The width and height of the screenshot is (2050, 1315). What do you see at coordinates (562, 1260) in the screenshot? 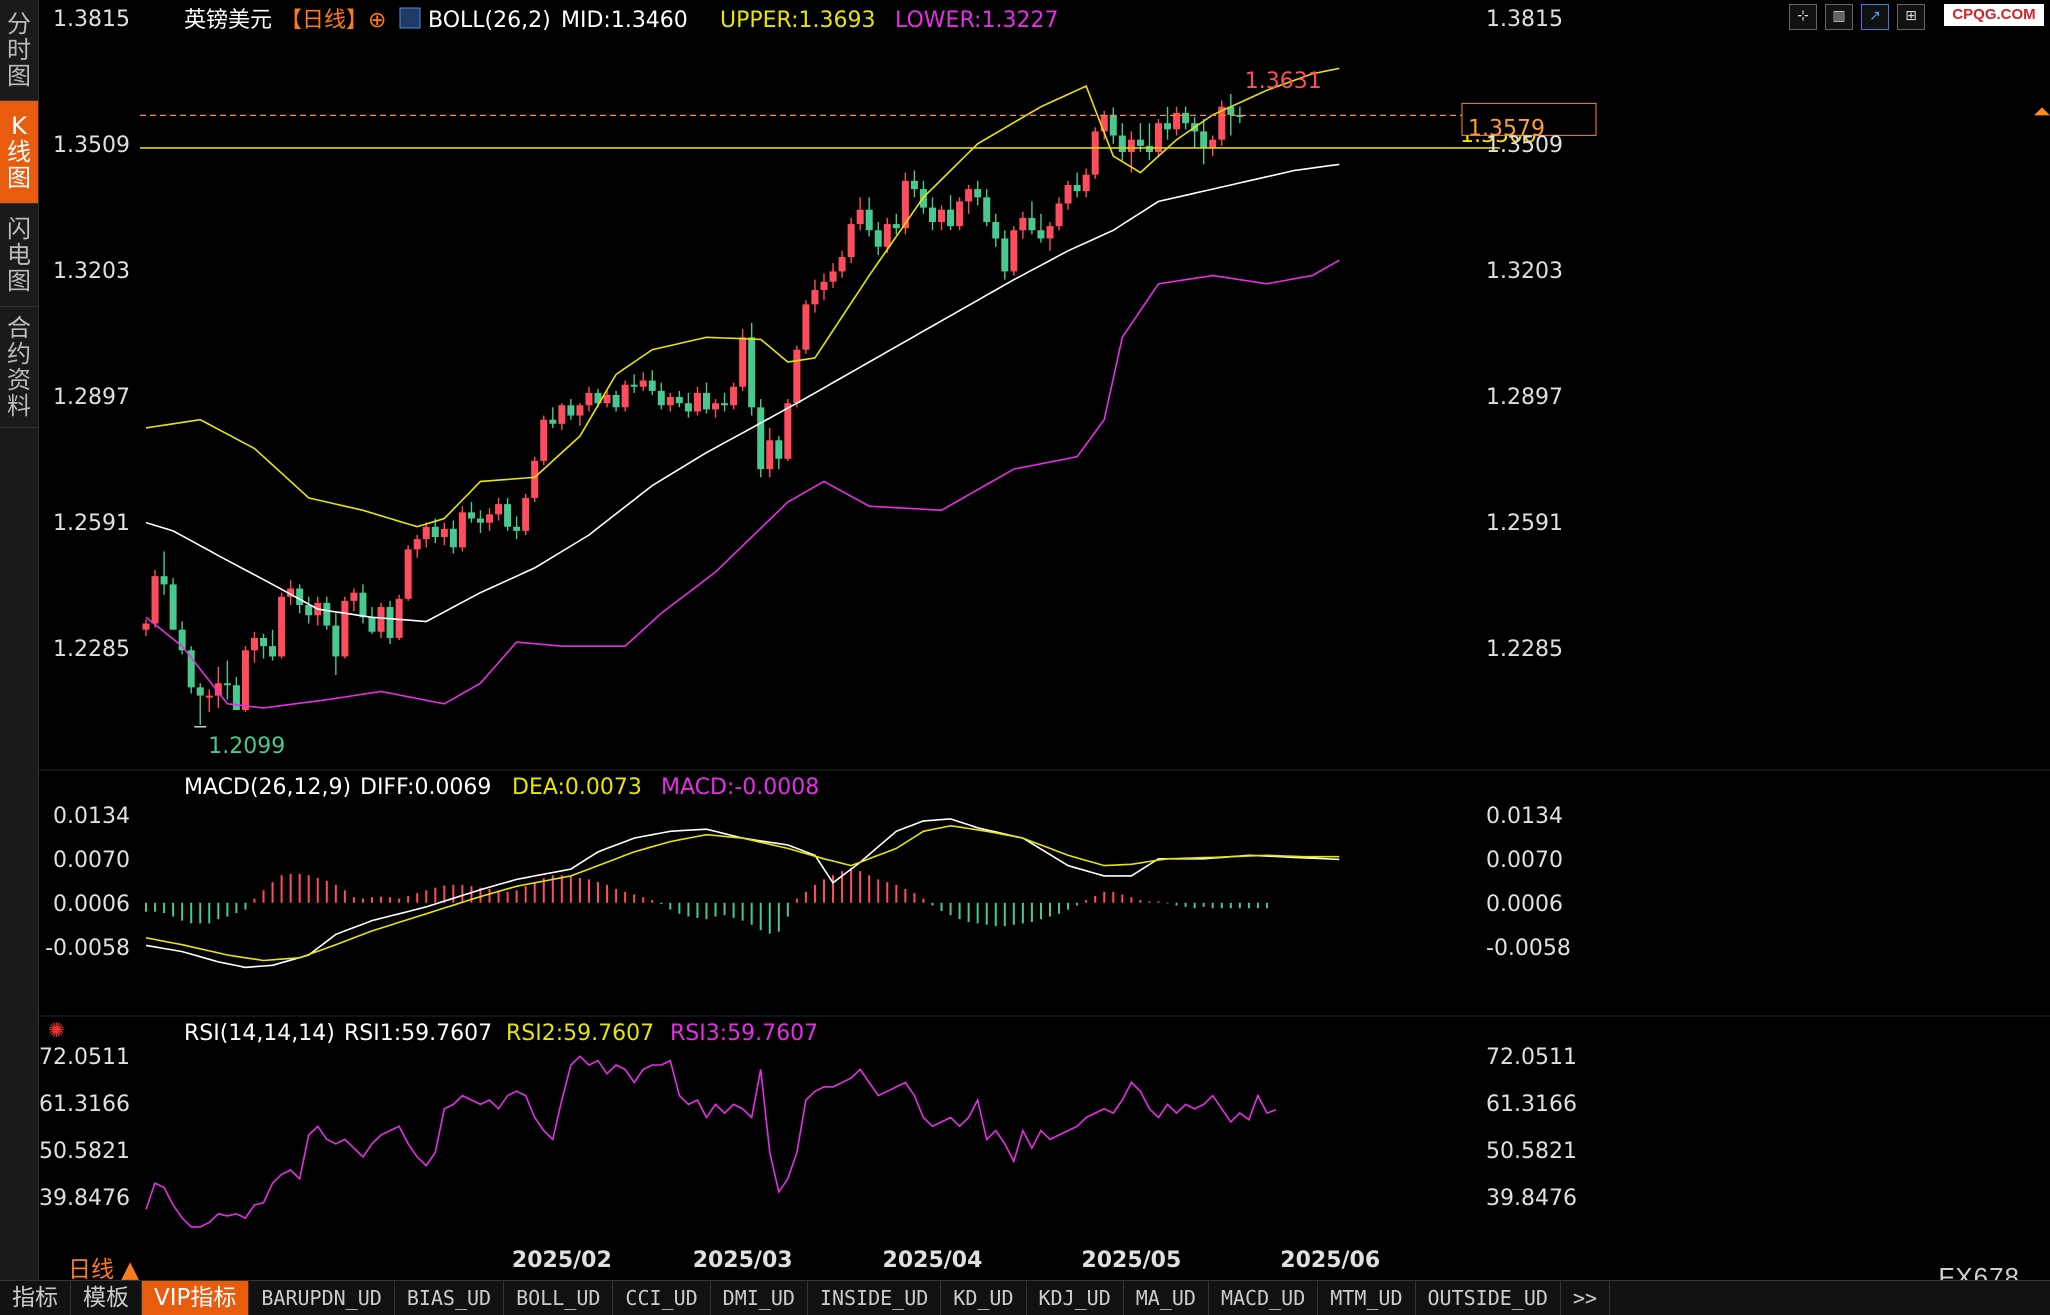
I see `date-tick: 2025/02` at bounding box center [562, 1260].